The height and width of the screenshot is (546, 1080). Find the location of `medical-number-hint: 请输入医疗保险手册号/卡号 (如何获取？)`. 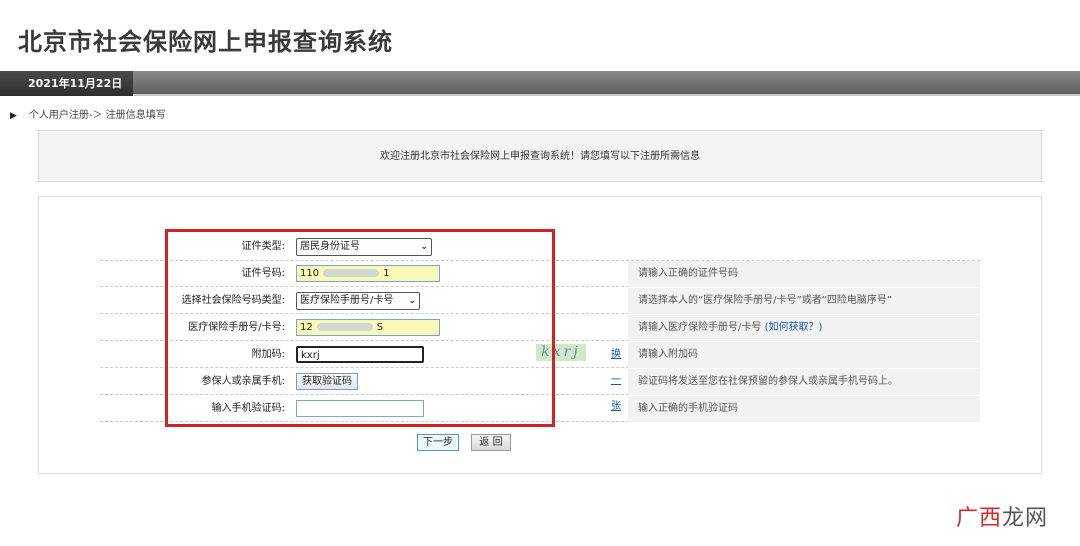

medical-number-hint: 请输入医疗保险手册号/卡号 (如何获取？) is located at coordinates (804, 328).